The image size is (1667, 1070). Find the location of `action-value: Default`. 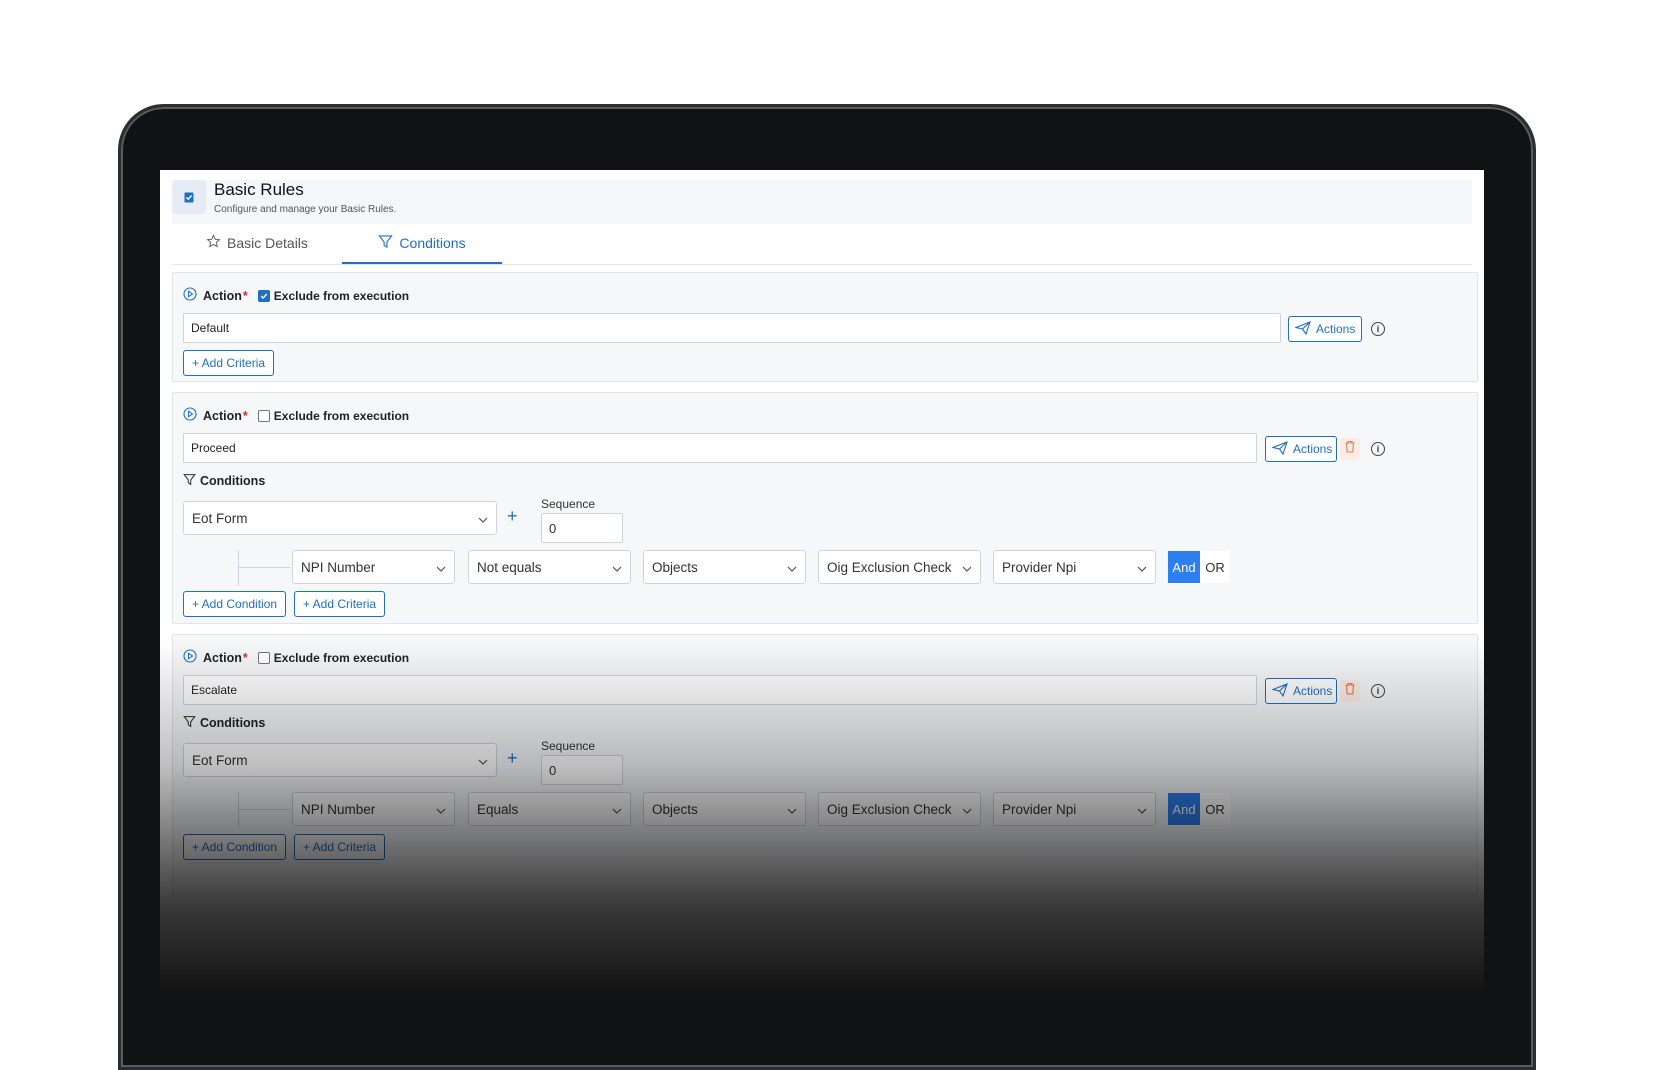

action-value: Default is located at coordinates (210, 328).